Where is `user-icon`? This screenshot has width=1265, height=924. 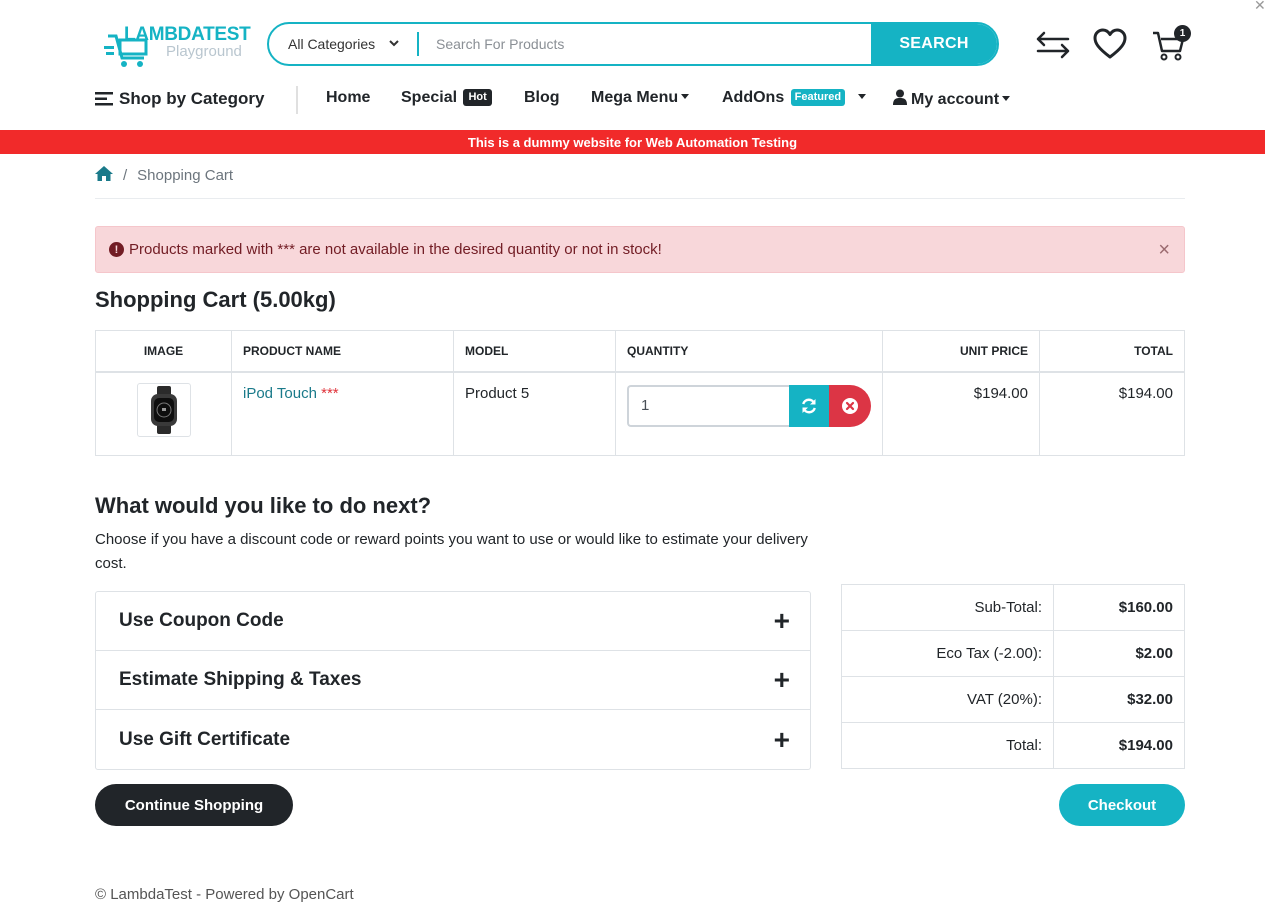
user-icon is located at coordinates (900, 99).